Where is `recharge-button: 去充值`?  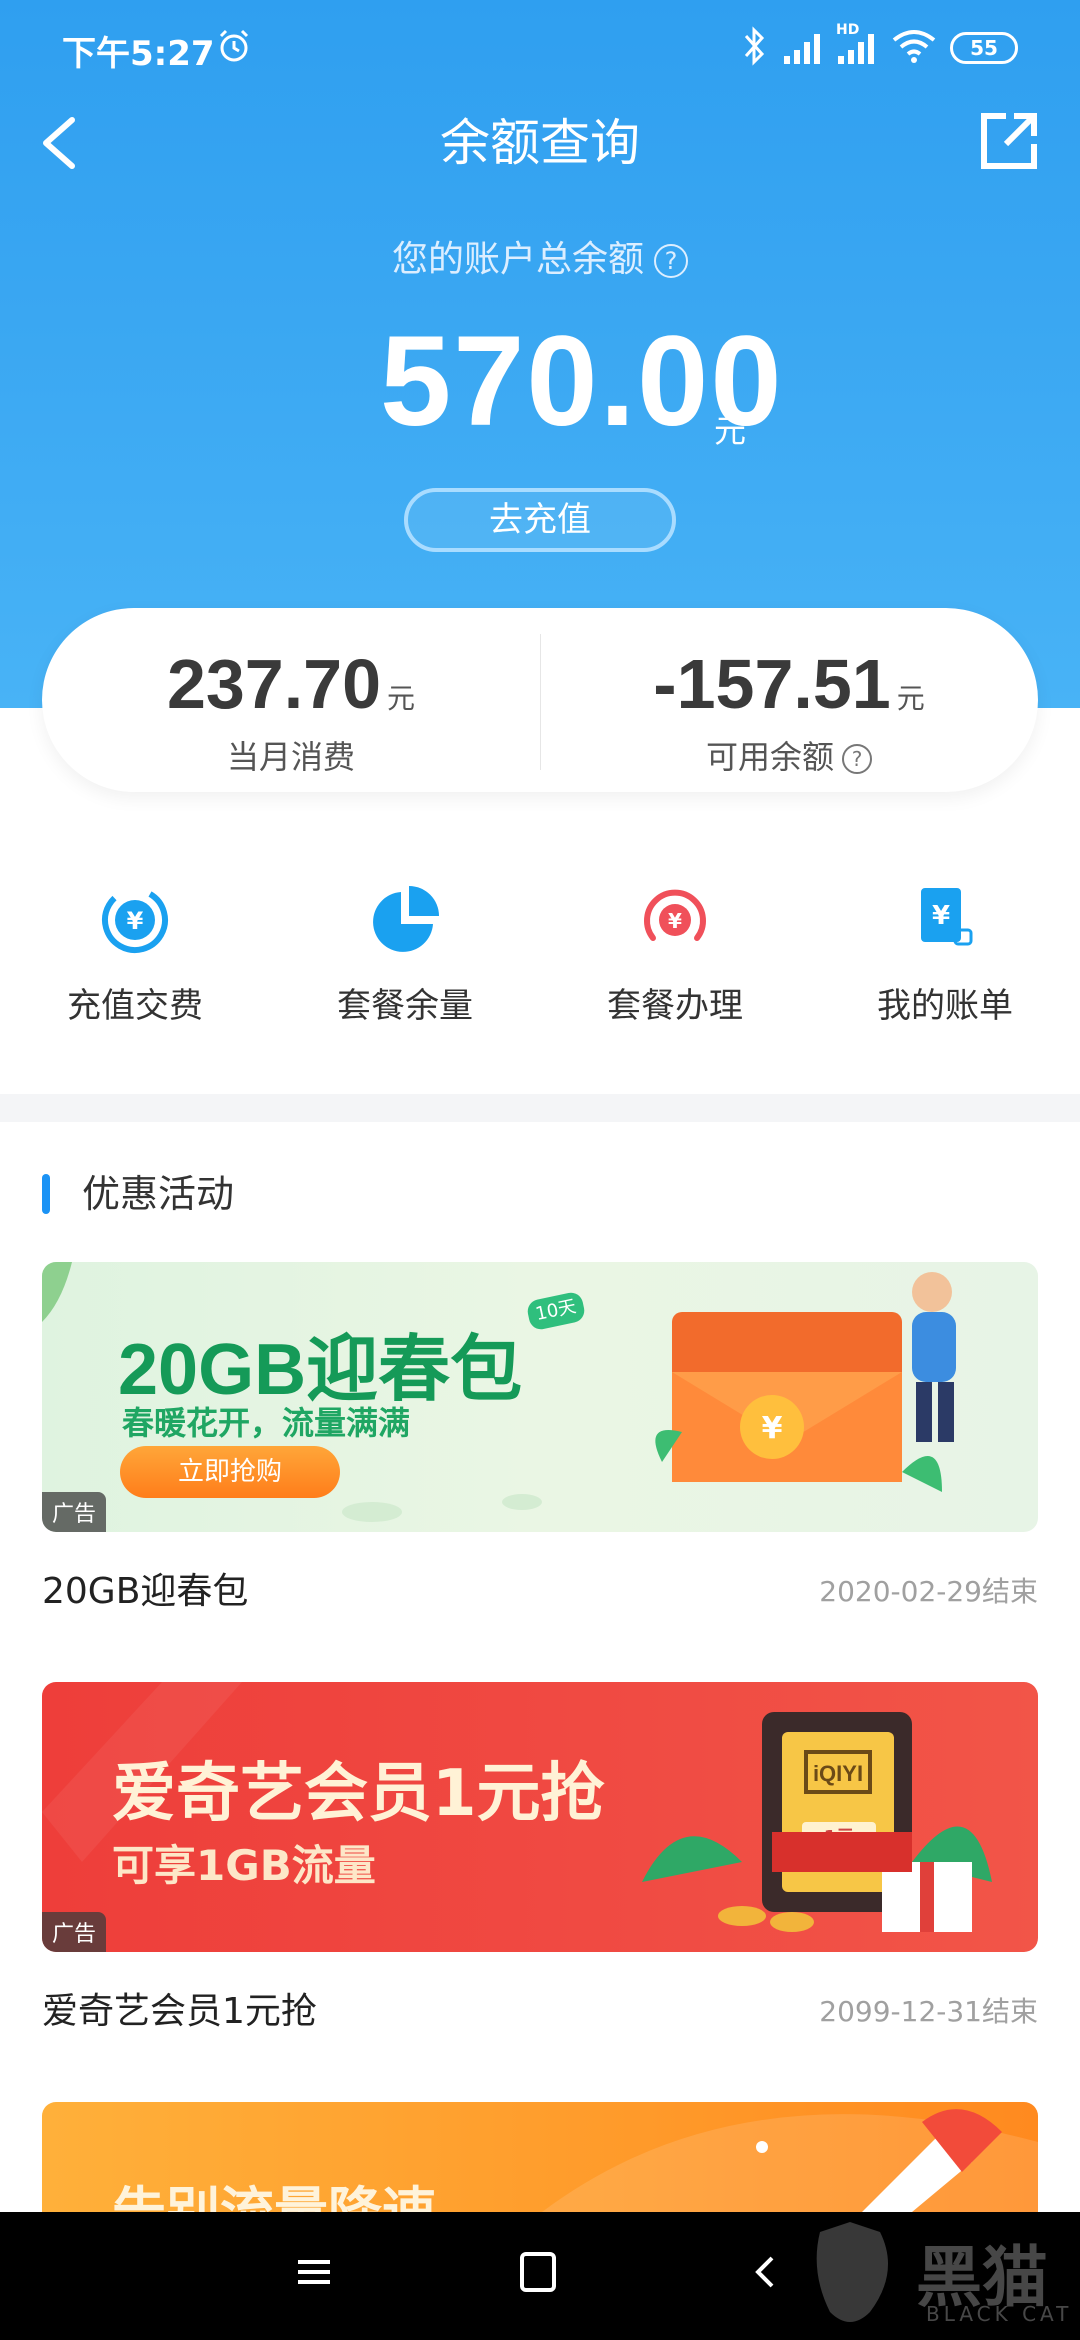 recharge-button: 去充值 is located at coordinates (540, 520).